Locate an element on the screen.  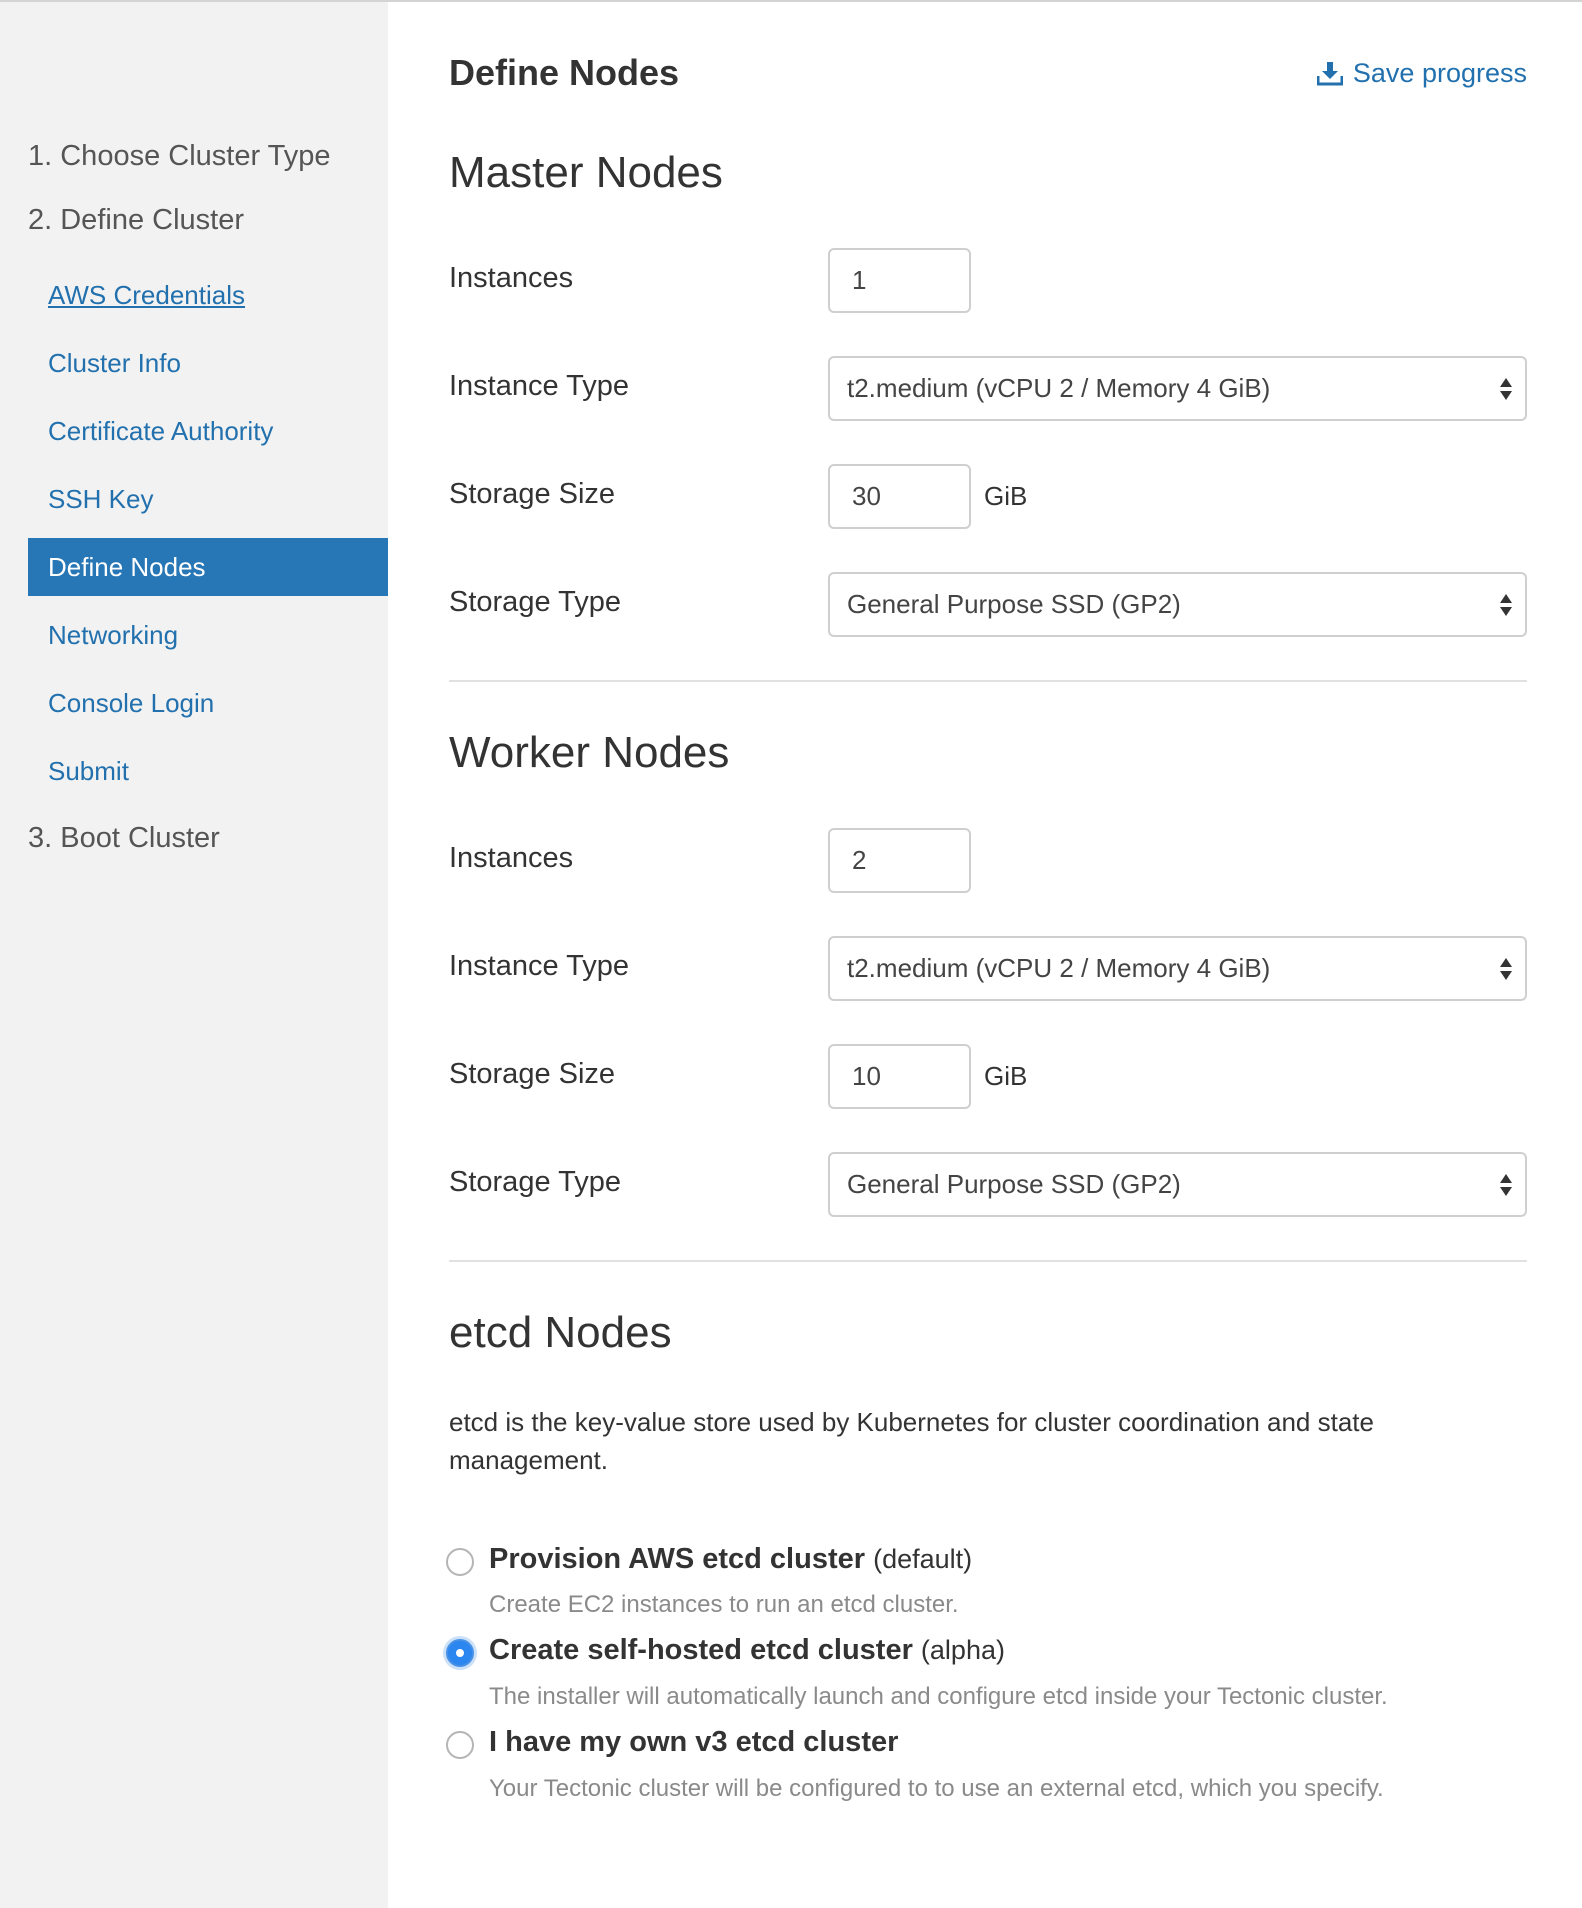
worker-storage-size-input: 10 is located at coordinates (899, 1076).